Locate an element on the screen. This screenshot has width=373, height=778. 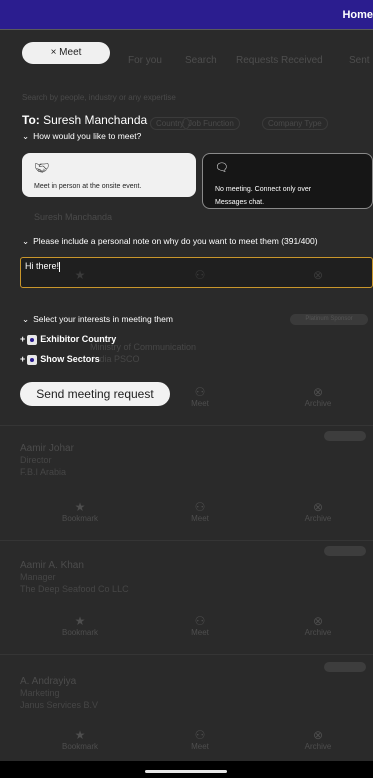
card-company: F.B.I Arabia is located at coordinates (43, 472).